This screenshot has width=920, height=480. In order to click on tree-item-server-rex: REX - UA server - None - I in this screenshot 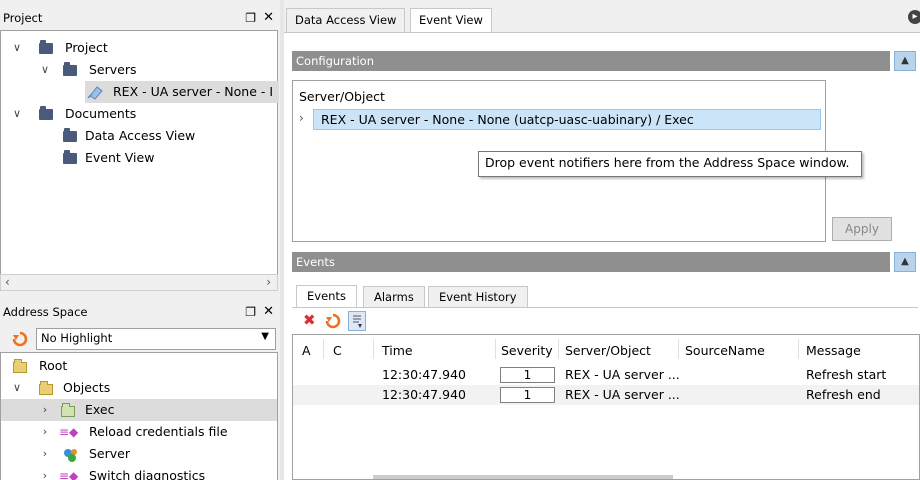, I will do `click(182, 92)`.